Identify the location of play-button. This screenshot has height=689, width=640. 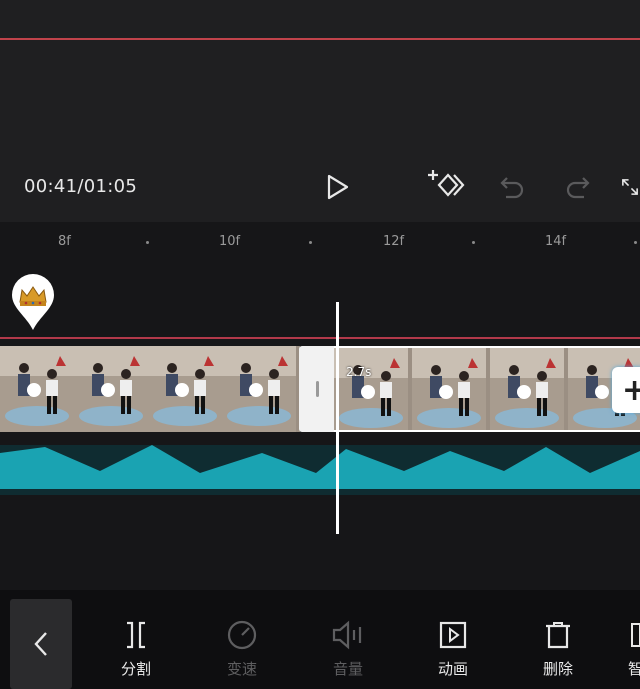
(338, 187).